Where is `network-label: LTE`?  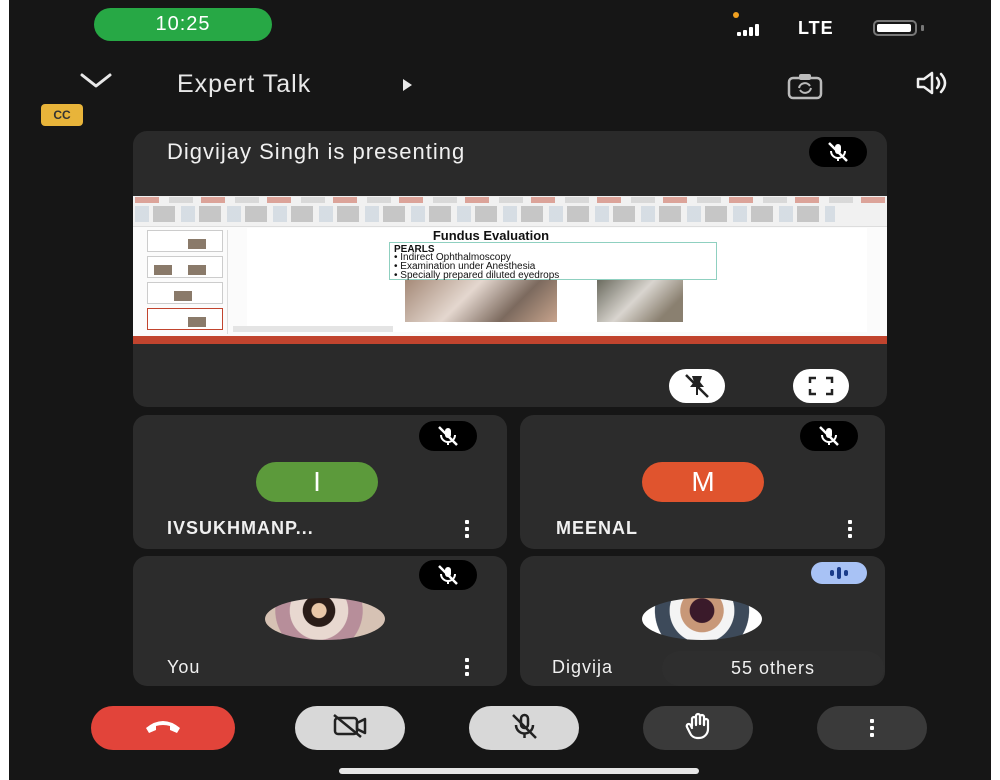
network-label: LTE is located at coordinates (816, 28).